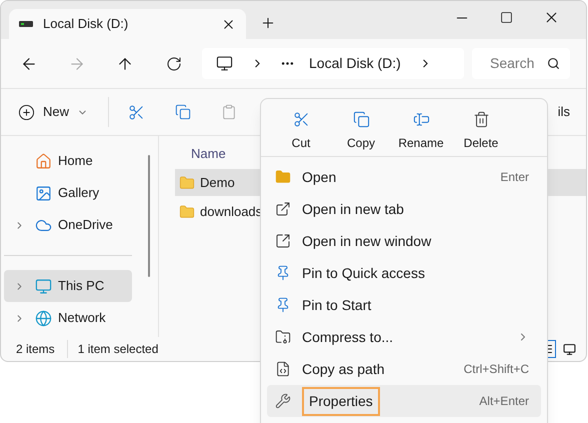  I want to click on tab-title: Local Disk (D:), so click(86, 24).